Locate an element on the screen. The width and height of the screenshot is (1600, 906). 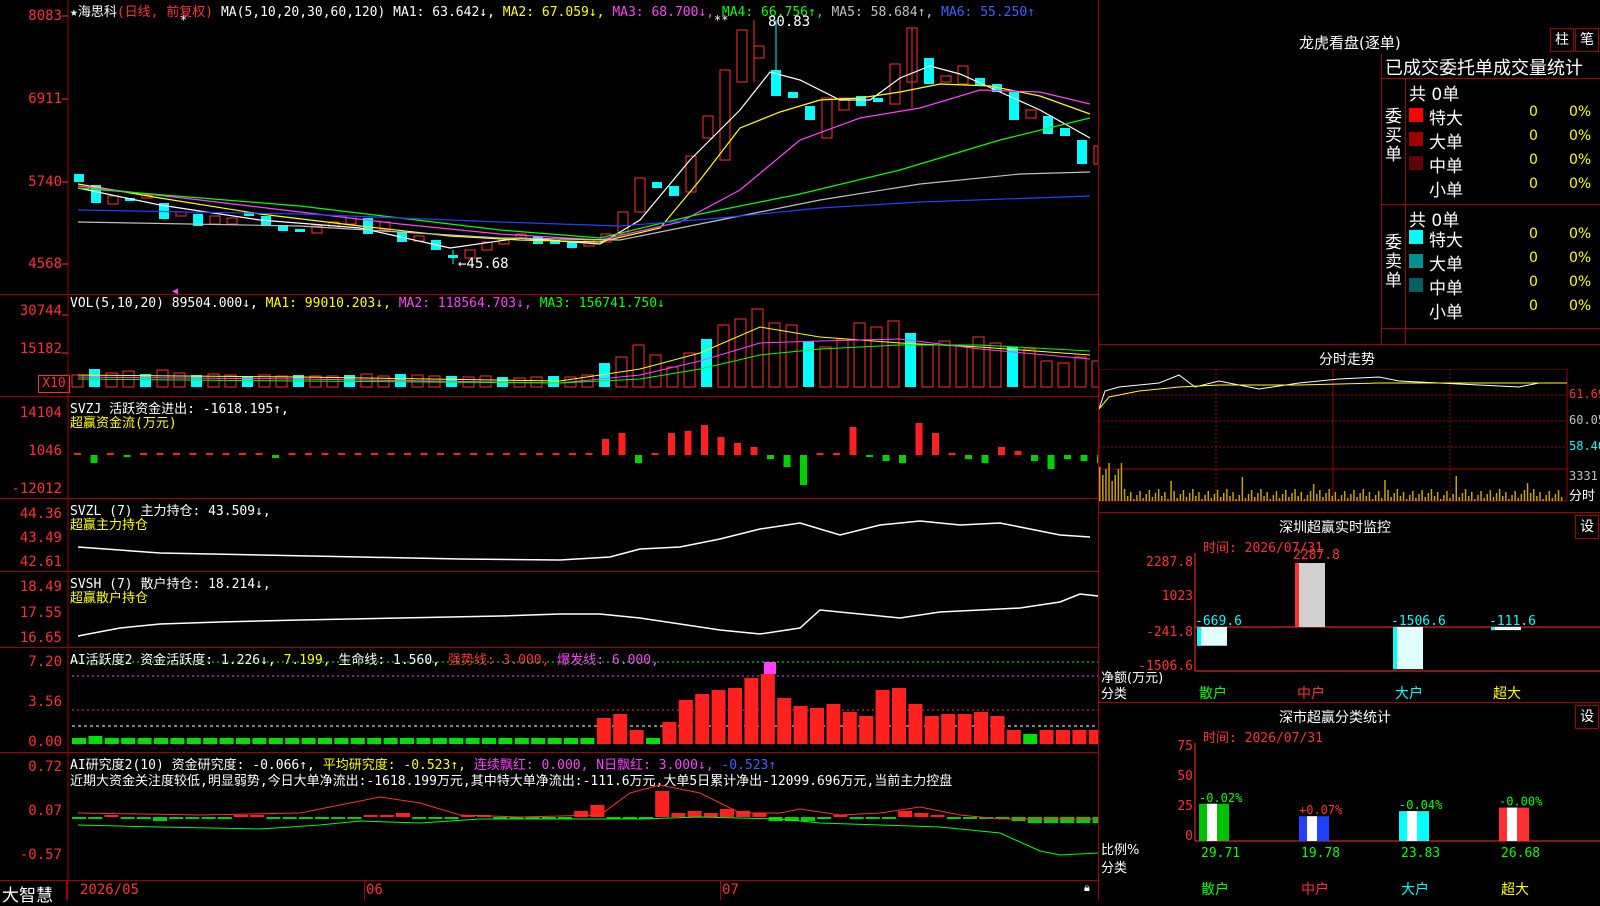
sell-row-count: 0 is located at coordinates (1533, 282).